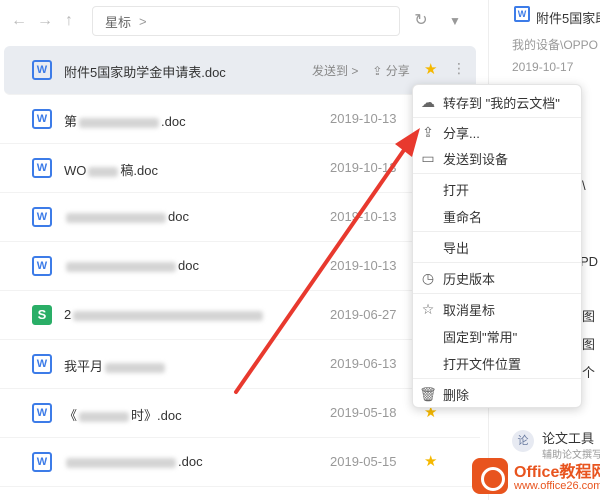  What do you see at coordinates (42, 315) in the screenshot?
I see `spreadsheet-icon: S` at bounding box center [42, 315].